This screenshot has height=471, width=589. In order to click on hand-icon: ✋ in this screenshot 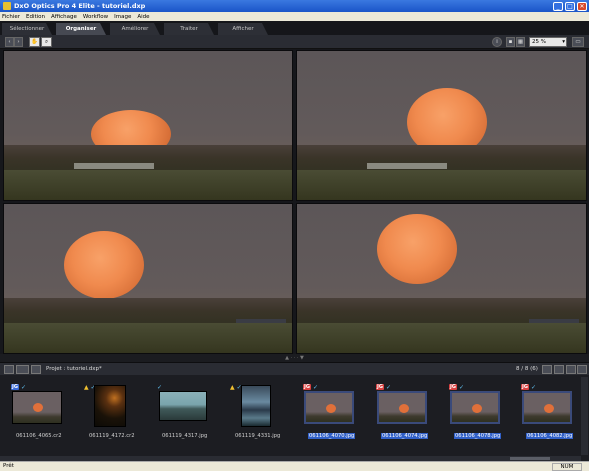, I will do `click(34, 42)`.